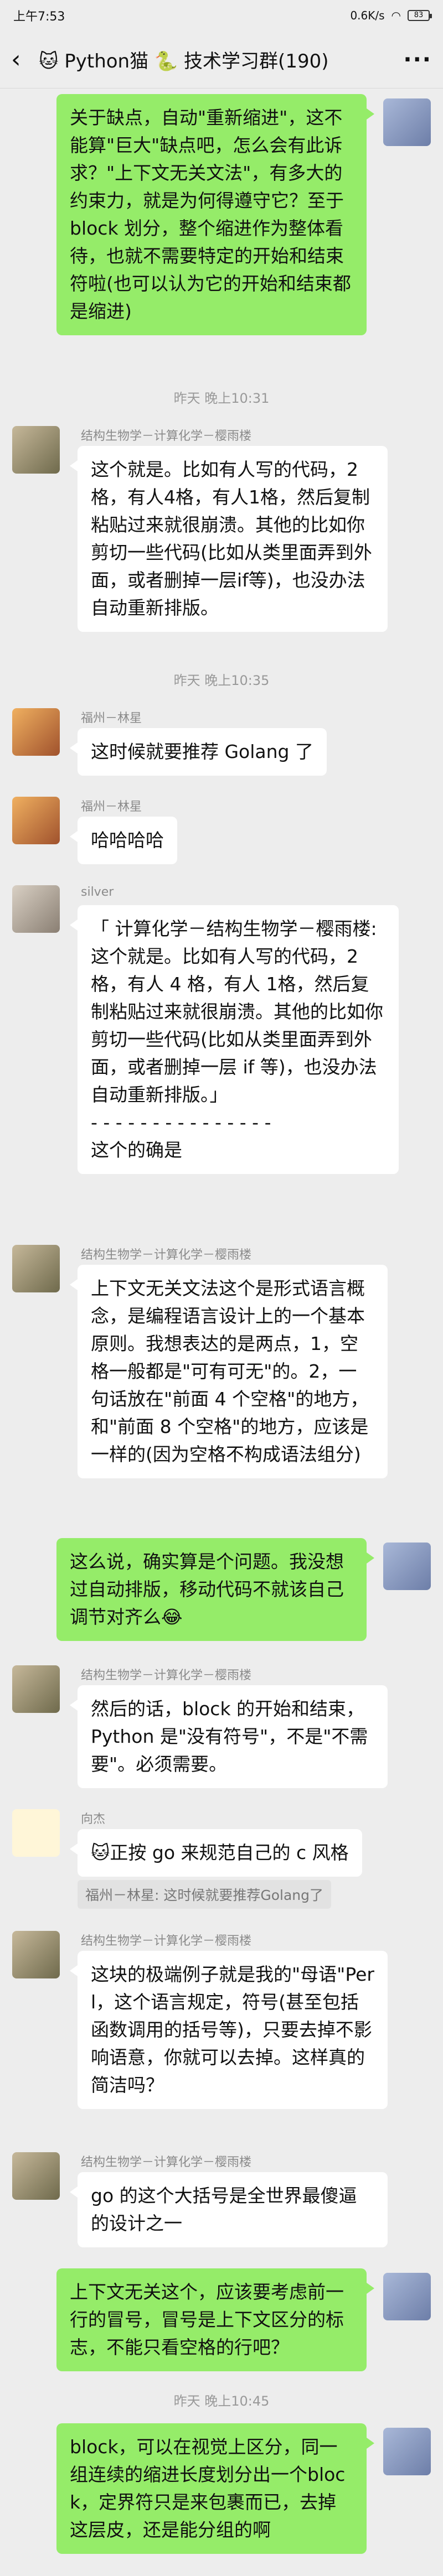 The width and height of the screenshot is (443, 2576). What do you see at coordinates (205, 1894) in the screenshot?
I see `quoted-message: 福州－林星: 这时候就要推荐Golang了` at bounding box center [205, 1894].